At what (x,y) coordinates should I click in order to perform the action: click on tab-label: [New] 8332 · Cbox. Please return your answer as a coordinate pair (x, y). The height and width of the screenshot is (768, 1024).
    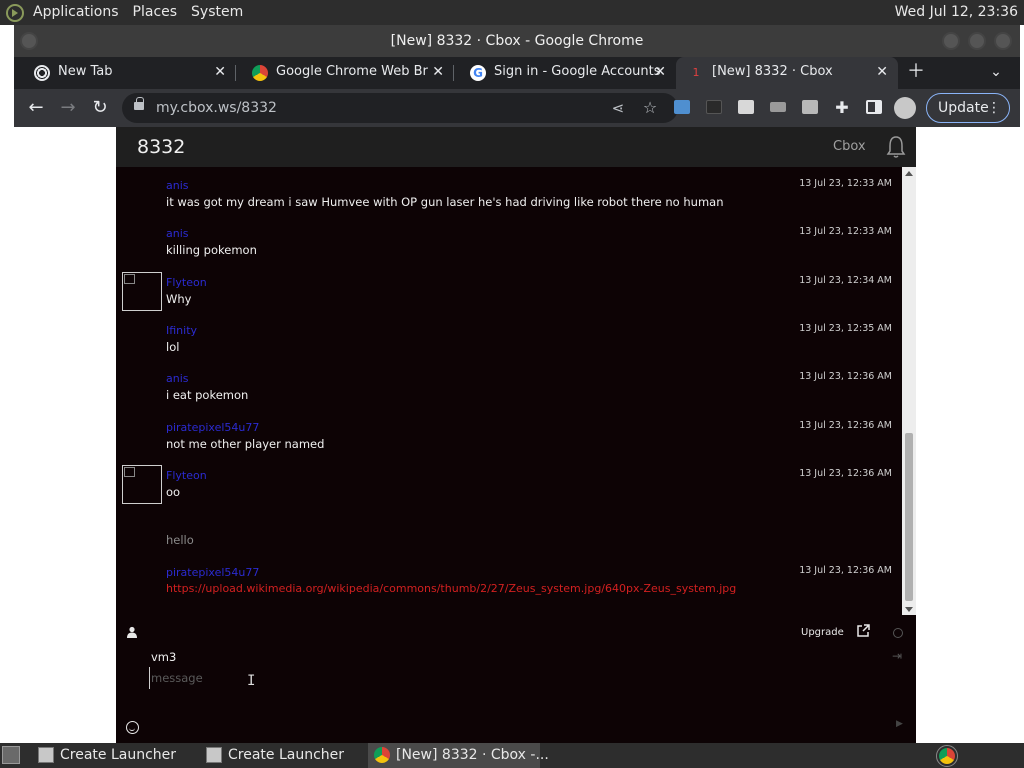
    Looking at the image, I should click on (772, 71).